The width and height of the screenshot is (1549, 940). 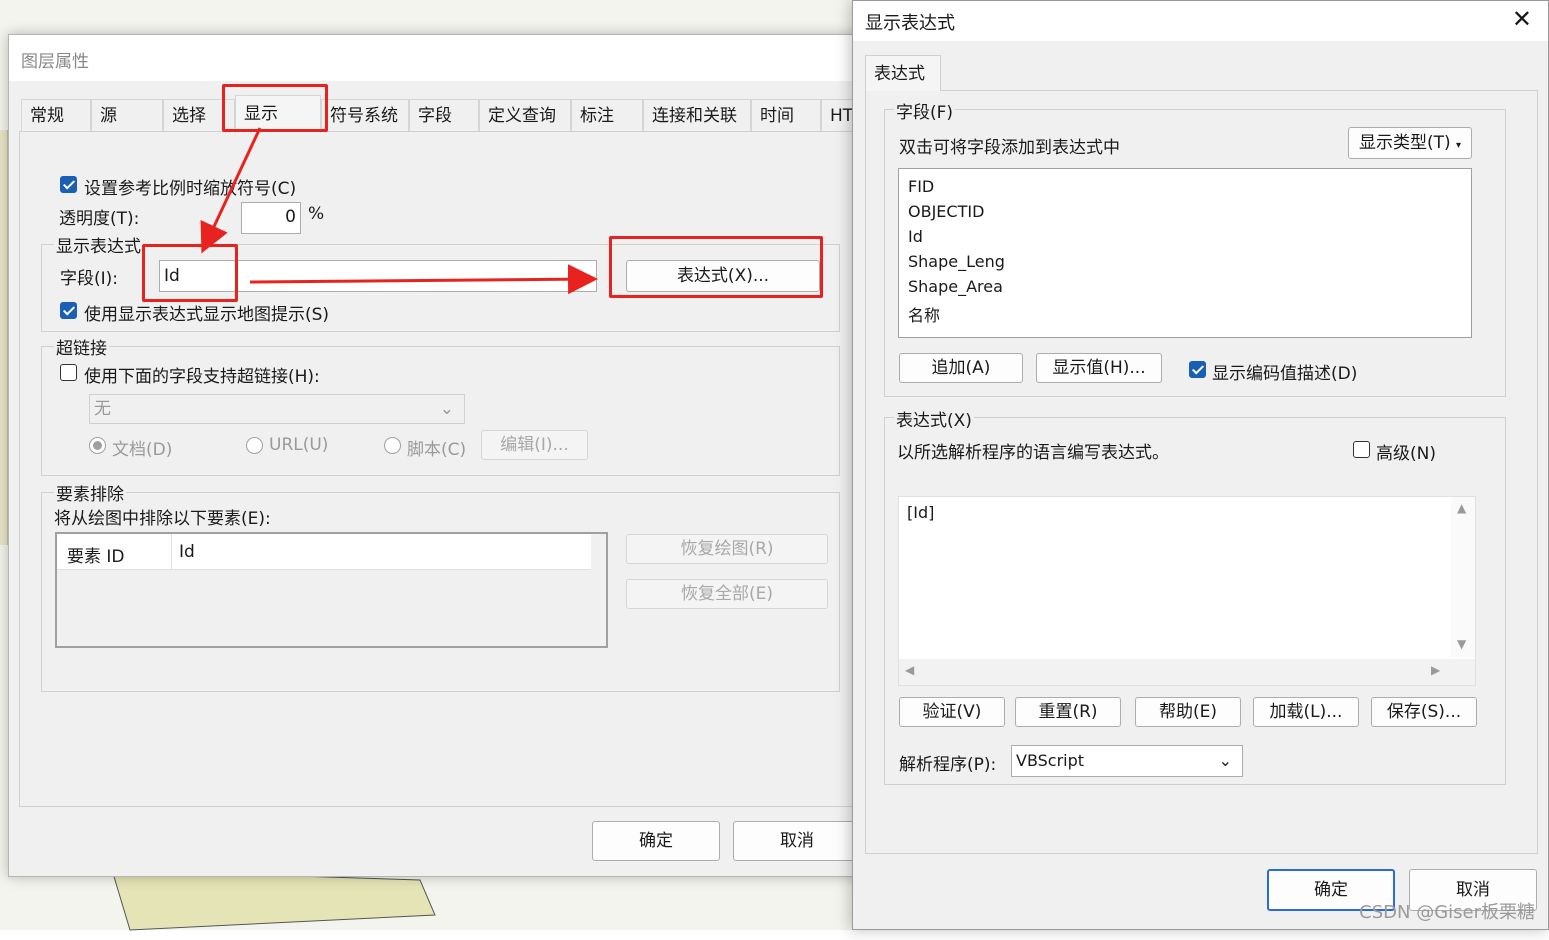 What do you see at coordinates (1447, 912) in the screenshot?
I see `watermark: CSDN @Giser板栗糖` at bounding box center [1447, 912].